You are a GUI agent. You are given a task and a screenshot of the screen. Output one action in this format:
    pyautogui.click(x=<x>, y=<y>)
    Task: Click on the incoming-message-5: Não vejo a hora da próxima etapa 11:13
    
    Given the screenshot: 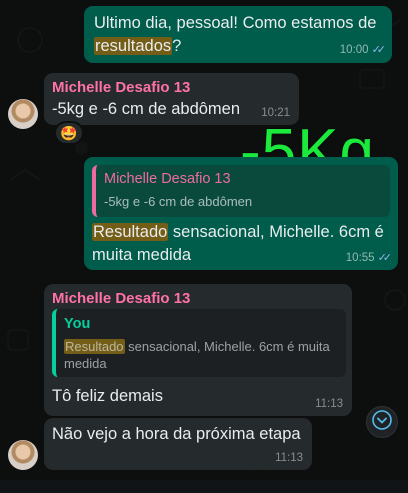 What is the action you would take?
    pyautogui.click(x=178, y=444)
    